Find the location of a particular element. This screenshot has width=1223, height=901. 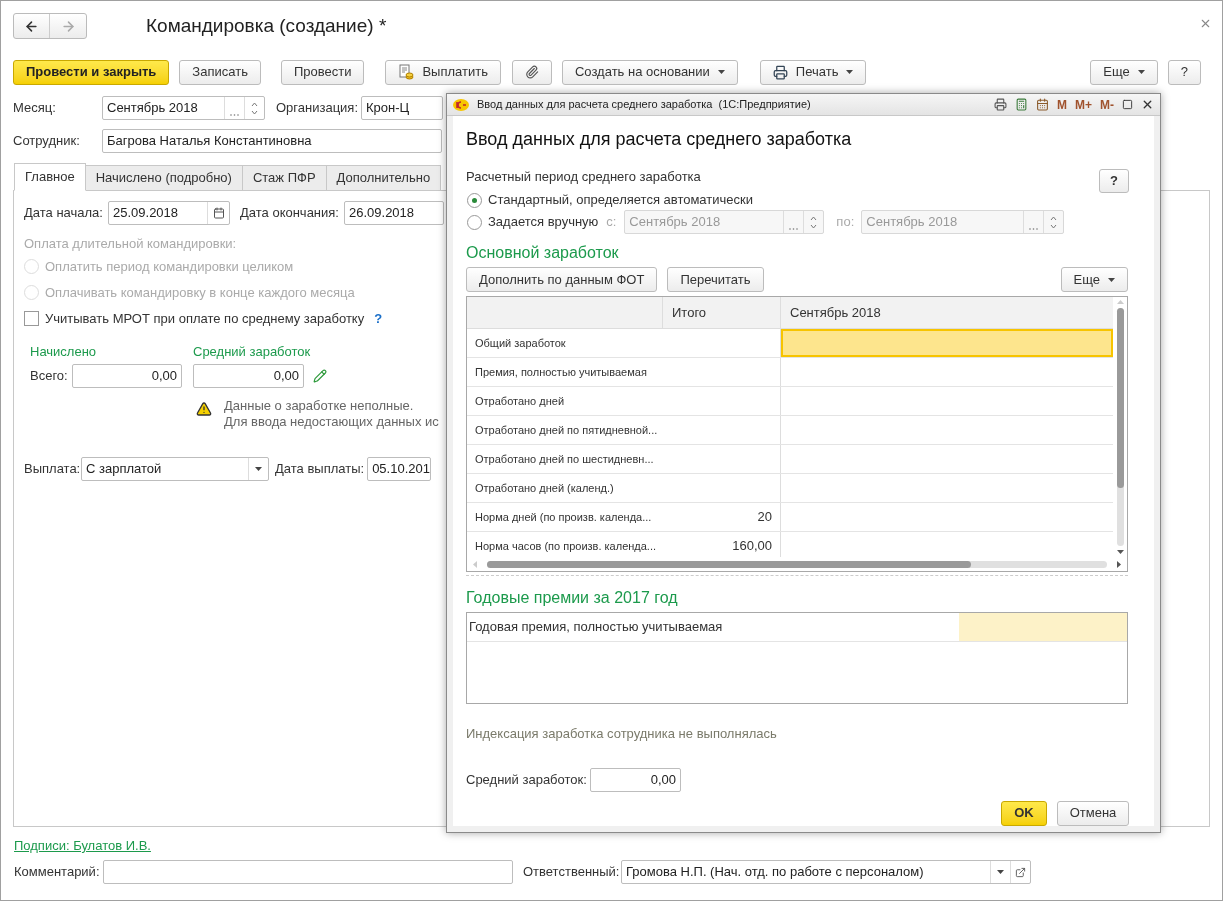

text-field: 26.09.2018 is located at coordinates (394, 213).